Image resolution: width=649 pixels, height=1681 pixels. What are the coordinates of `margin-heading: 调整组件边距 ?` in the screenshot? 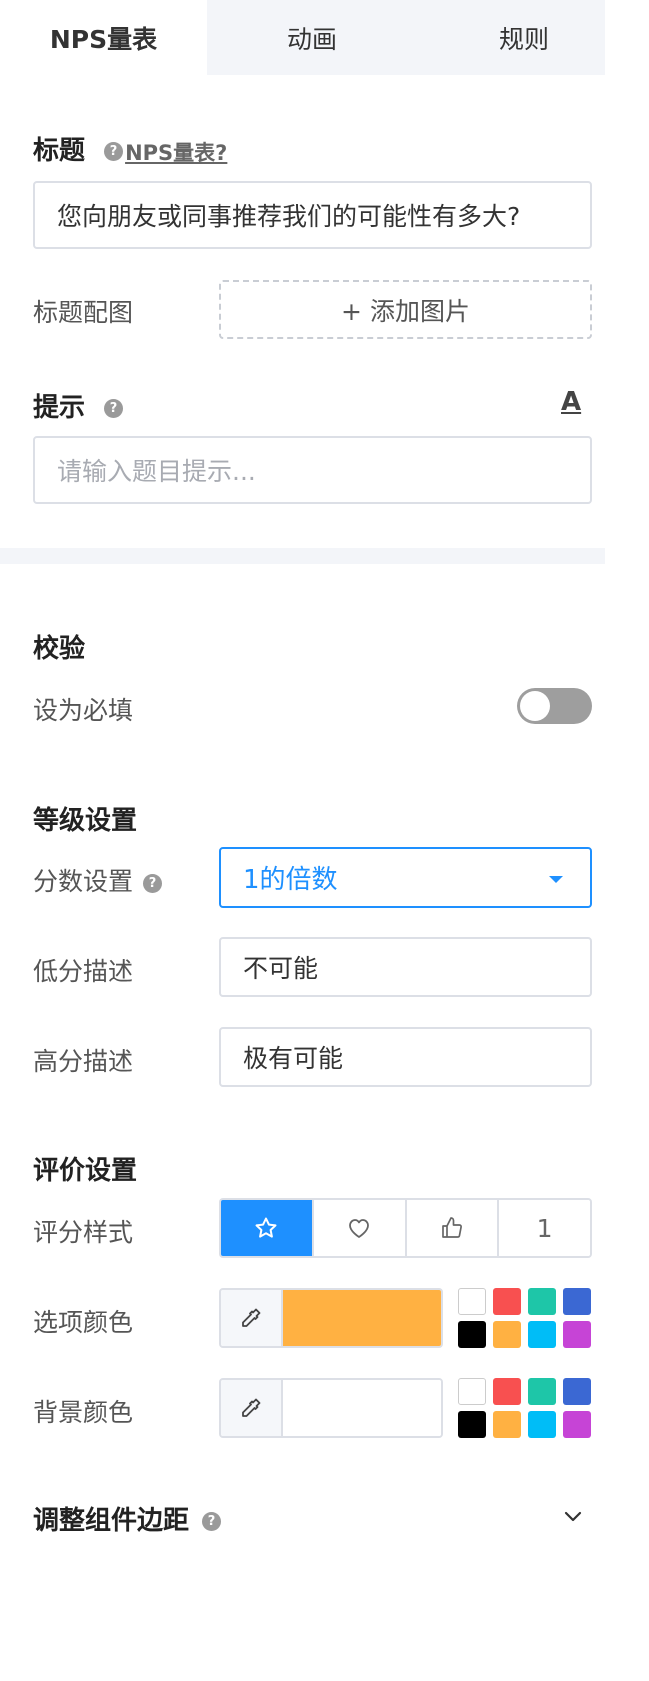 It's located at (127, 1518).